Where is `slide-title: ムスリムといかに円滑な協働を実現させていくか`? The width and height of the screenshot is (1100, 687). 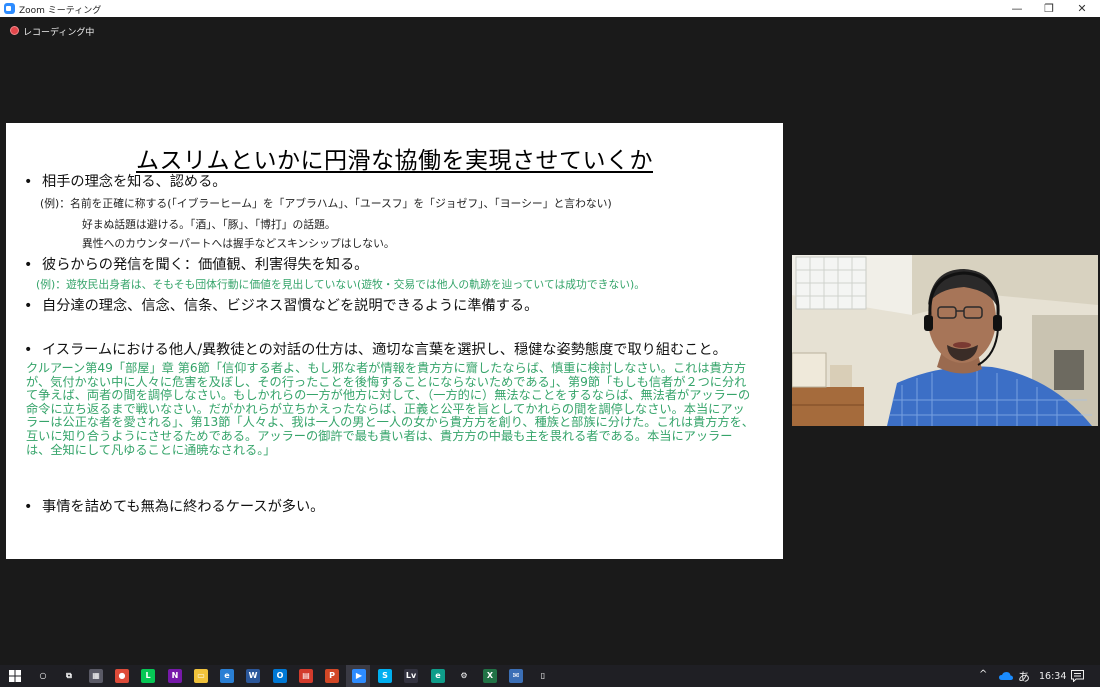
slide-title: ムスリムといかに円滑な協働を実現させていくか is located at coordinates (394, 161).